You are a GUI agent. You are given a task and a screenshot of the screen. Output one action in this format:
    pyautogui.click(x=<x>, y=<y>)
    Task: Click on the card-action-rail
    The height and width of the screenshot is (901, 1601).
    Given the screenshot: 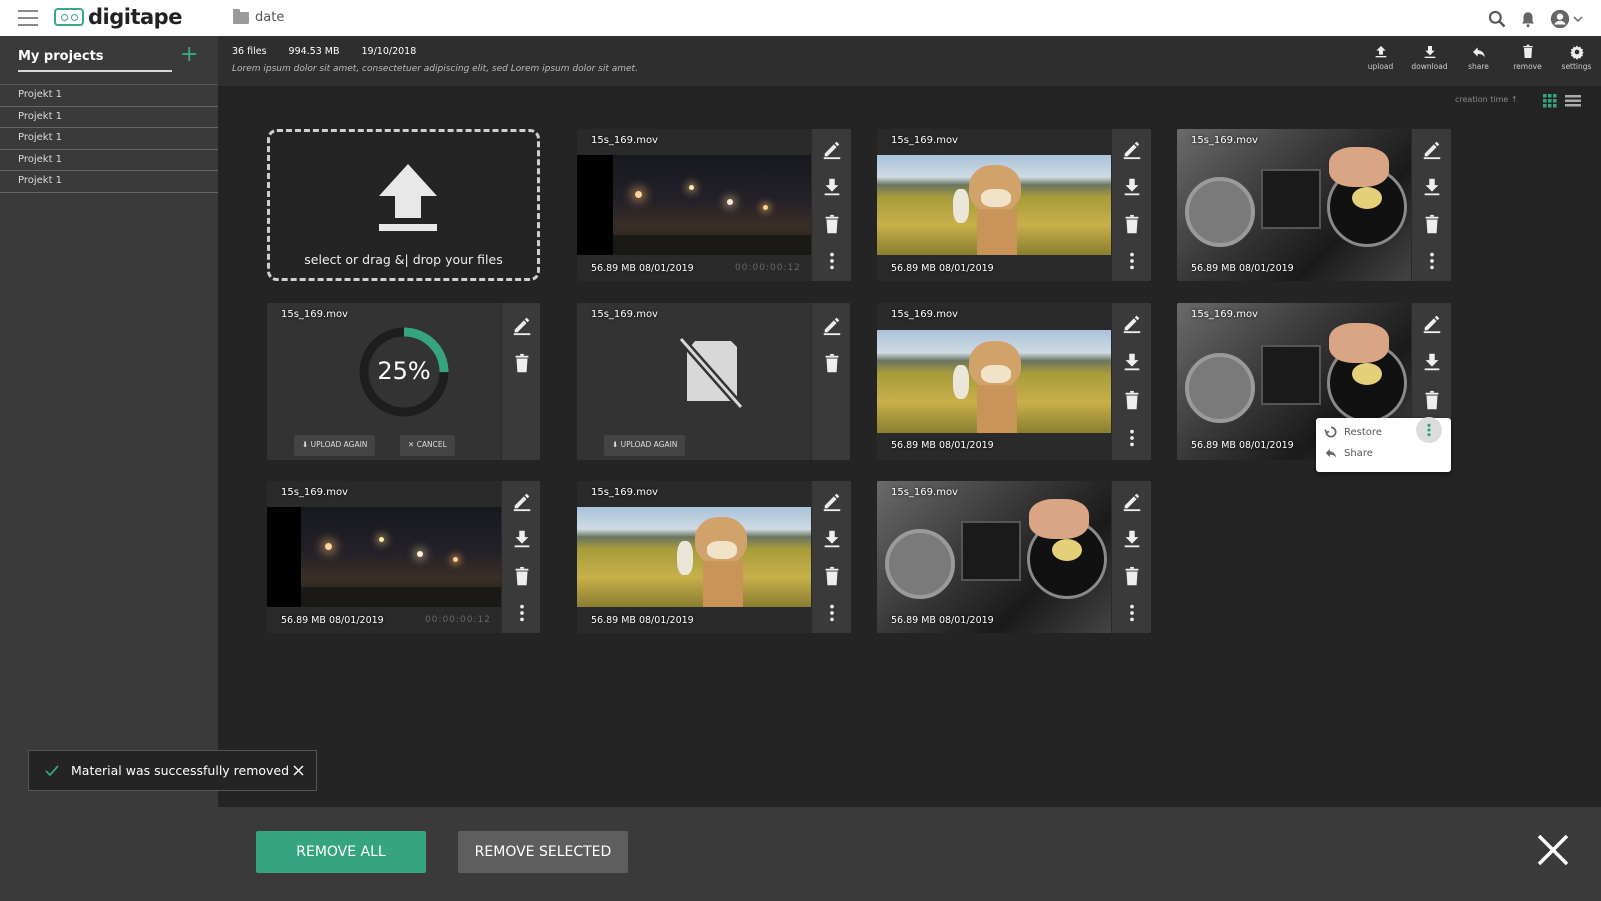 What is the action you would take?
    pyautogui.click(x=831, y=205)
    